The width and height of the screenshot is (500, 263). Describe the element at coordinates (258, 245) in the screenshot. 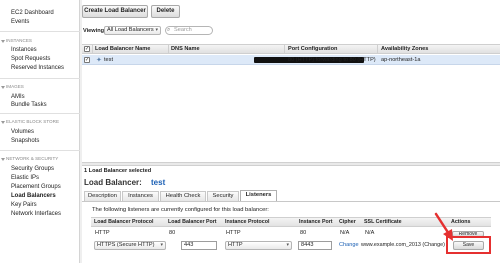

I see `new-instance-protocol-select: HTTP ▾` at that location.